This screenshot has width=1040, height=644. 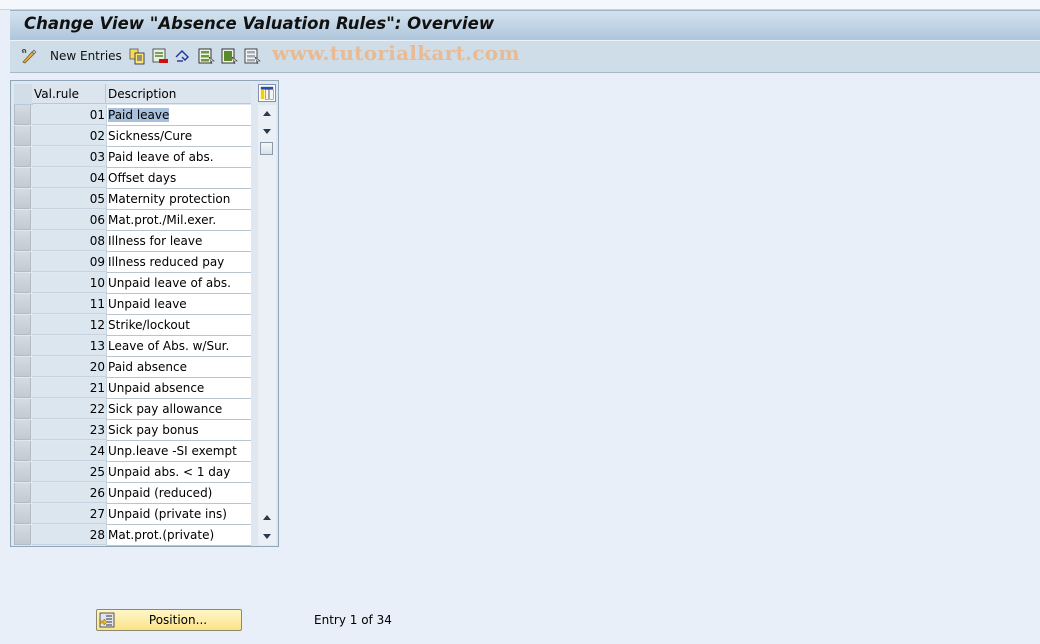 What do you see at coordinates (229, 56) in the screenshot?
I see `select-block-icon` at bounding box center [229, 56].